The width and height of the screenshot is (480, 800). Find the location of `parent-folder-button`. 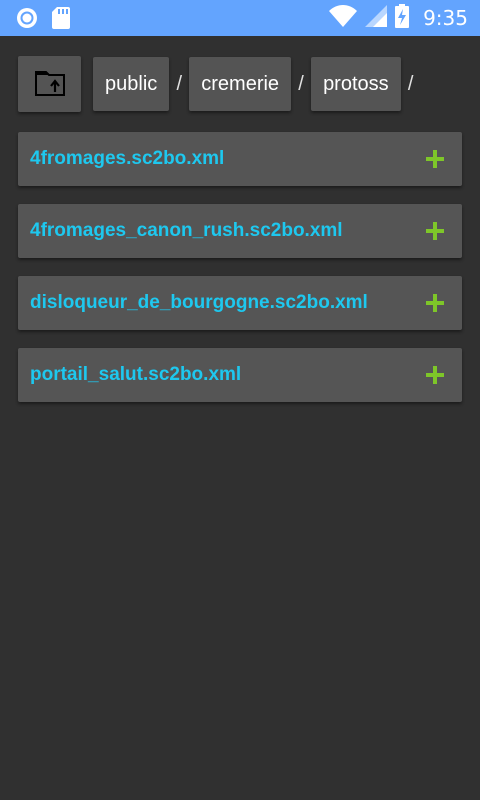

parent-folder-button is located at coordinates (49, 84).